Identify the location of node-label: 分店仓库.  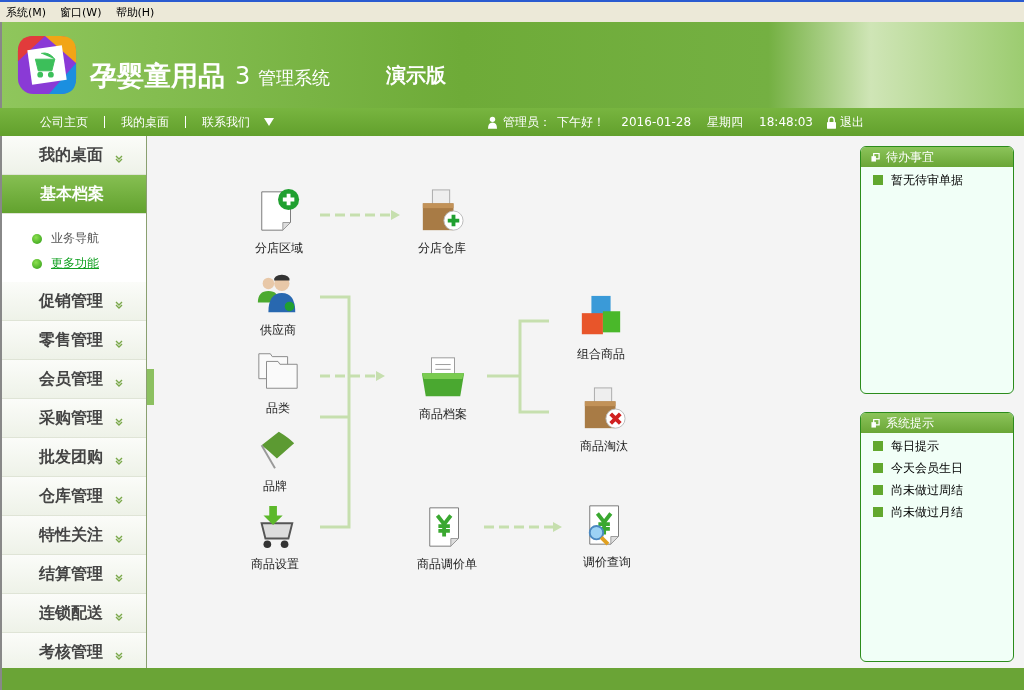
(442, 248).